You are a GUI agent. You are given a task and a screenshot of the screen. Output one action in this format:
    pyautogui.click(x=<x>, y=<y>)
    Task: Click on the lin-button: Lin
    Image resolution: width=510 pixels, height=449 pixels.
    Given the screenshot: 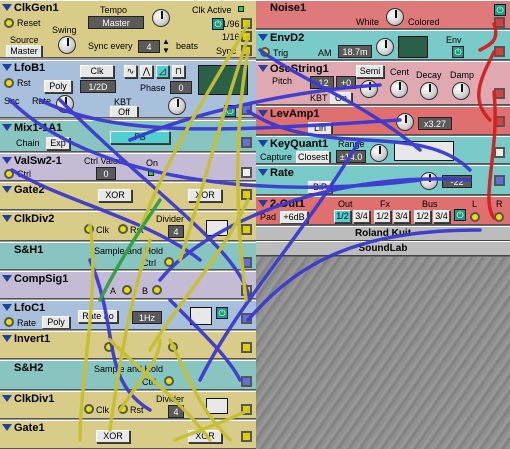 What is the action you would take?
    pyautogui.click(x=320, y=128)
    